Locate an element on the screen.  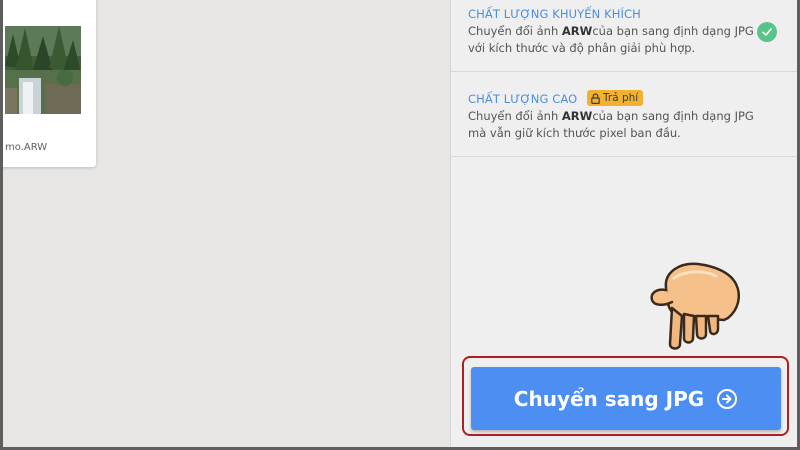
pointing-hand-icon is located at coordinates (696, 308).